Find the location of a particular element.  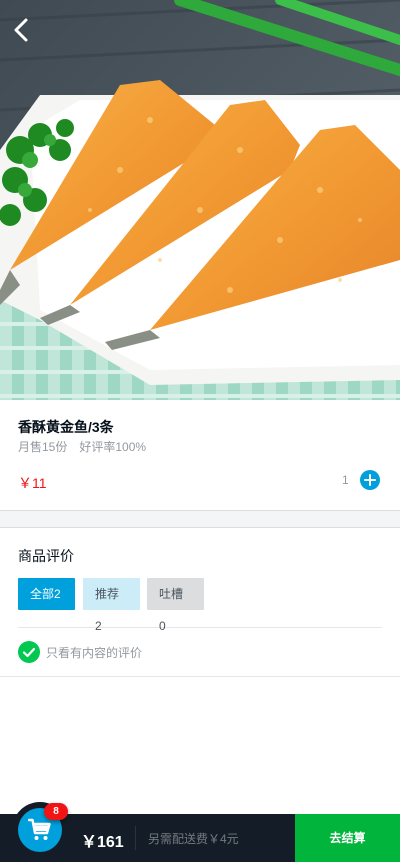

rating-rate: 好评率100% is located at coordinates (113, 447).